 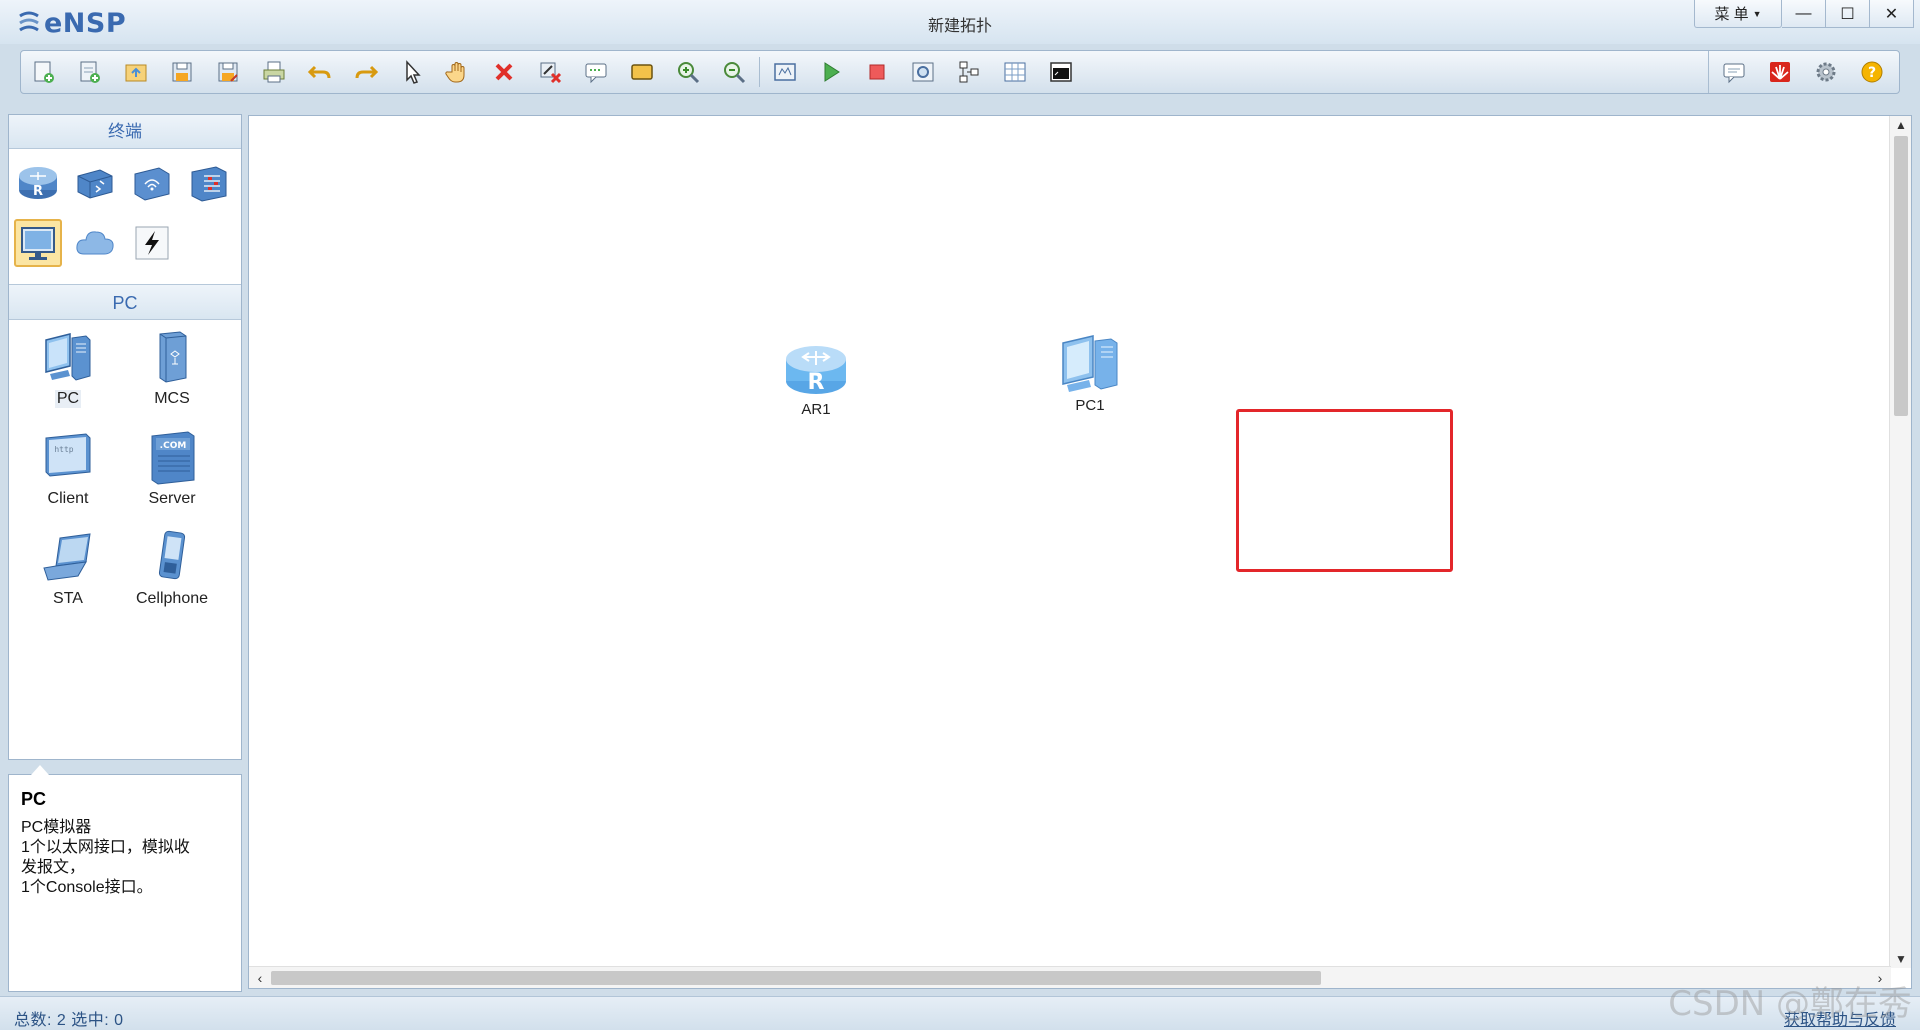 I want to click on new-test-icon, so click(x=90, y=72).